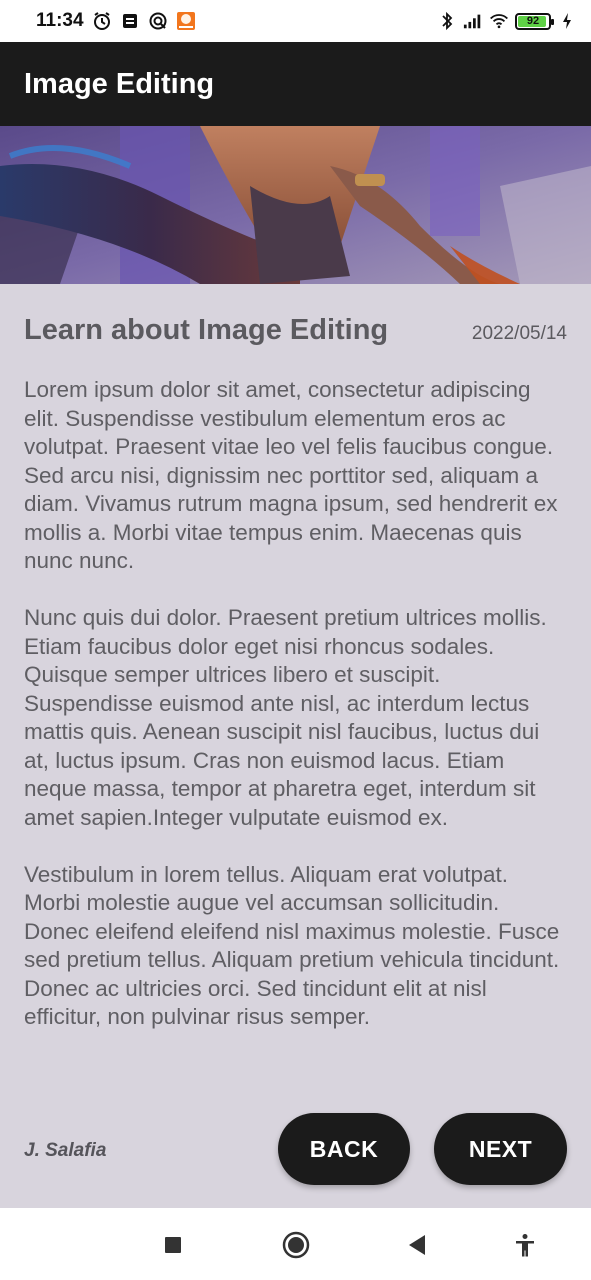  I want to click on article-title: Learn about Image Editing, so click(206, 330).